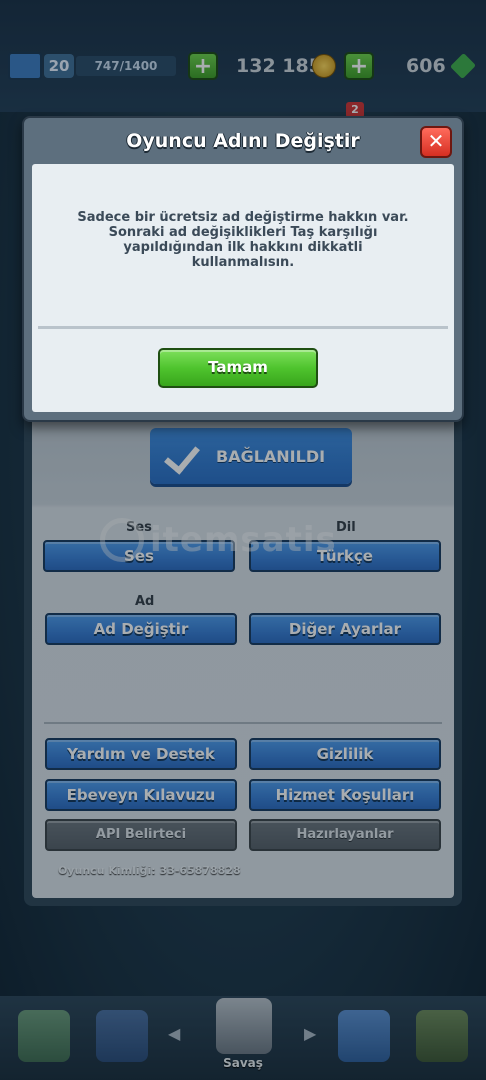 The height and width of the screenshot is (1080, 486). Describe the element at coordinates (238, 368) in the screenshot. I see `ok-button: Tamam` at that location.